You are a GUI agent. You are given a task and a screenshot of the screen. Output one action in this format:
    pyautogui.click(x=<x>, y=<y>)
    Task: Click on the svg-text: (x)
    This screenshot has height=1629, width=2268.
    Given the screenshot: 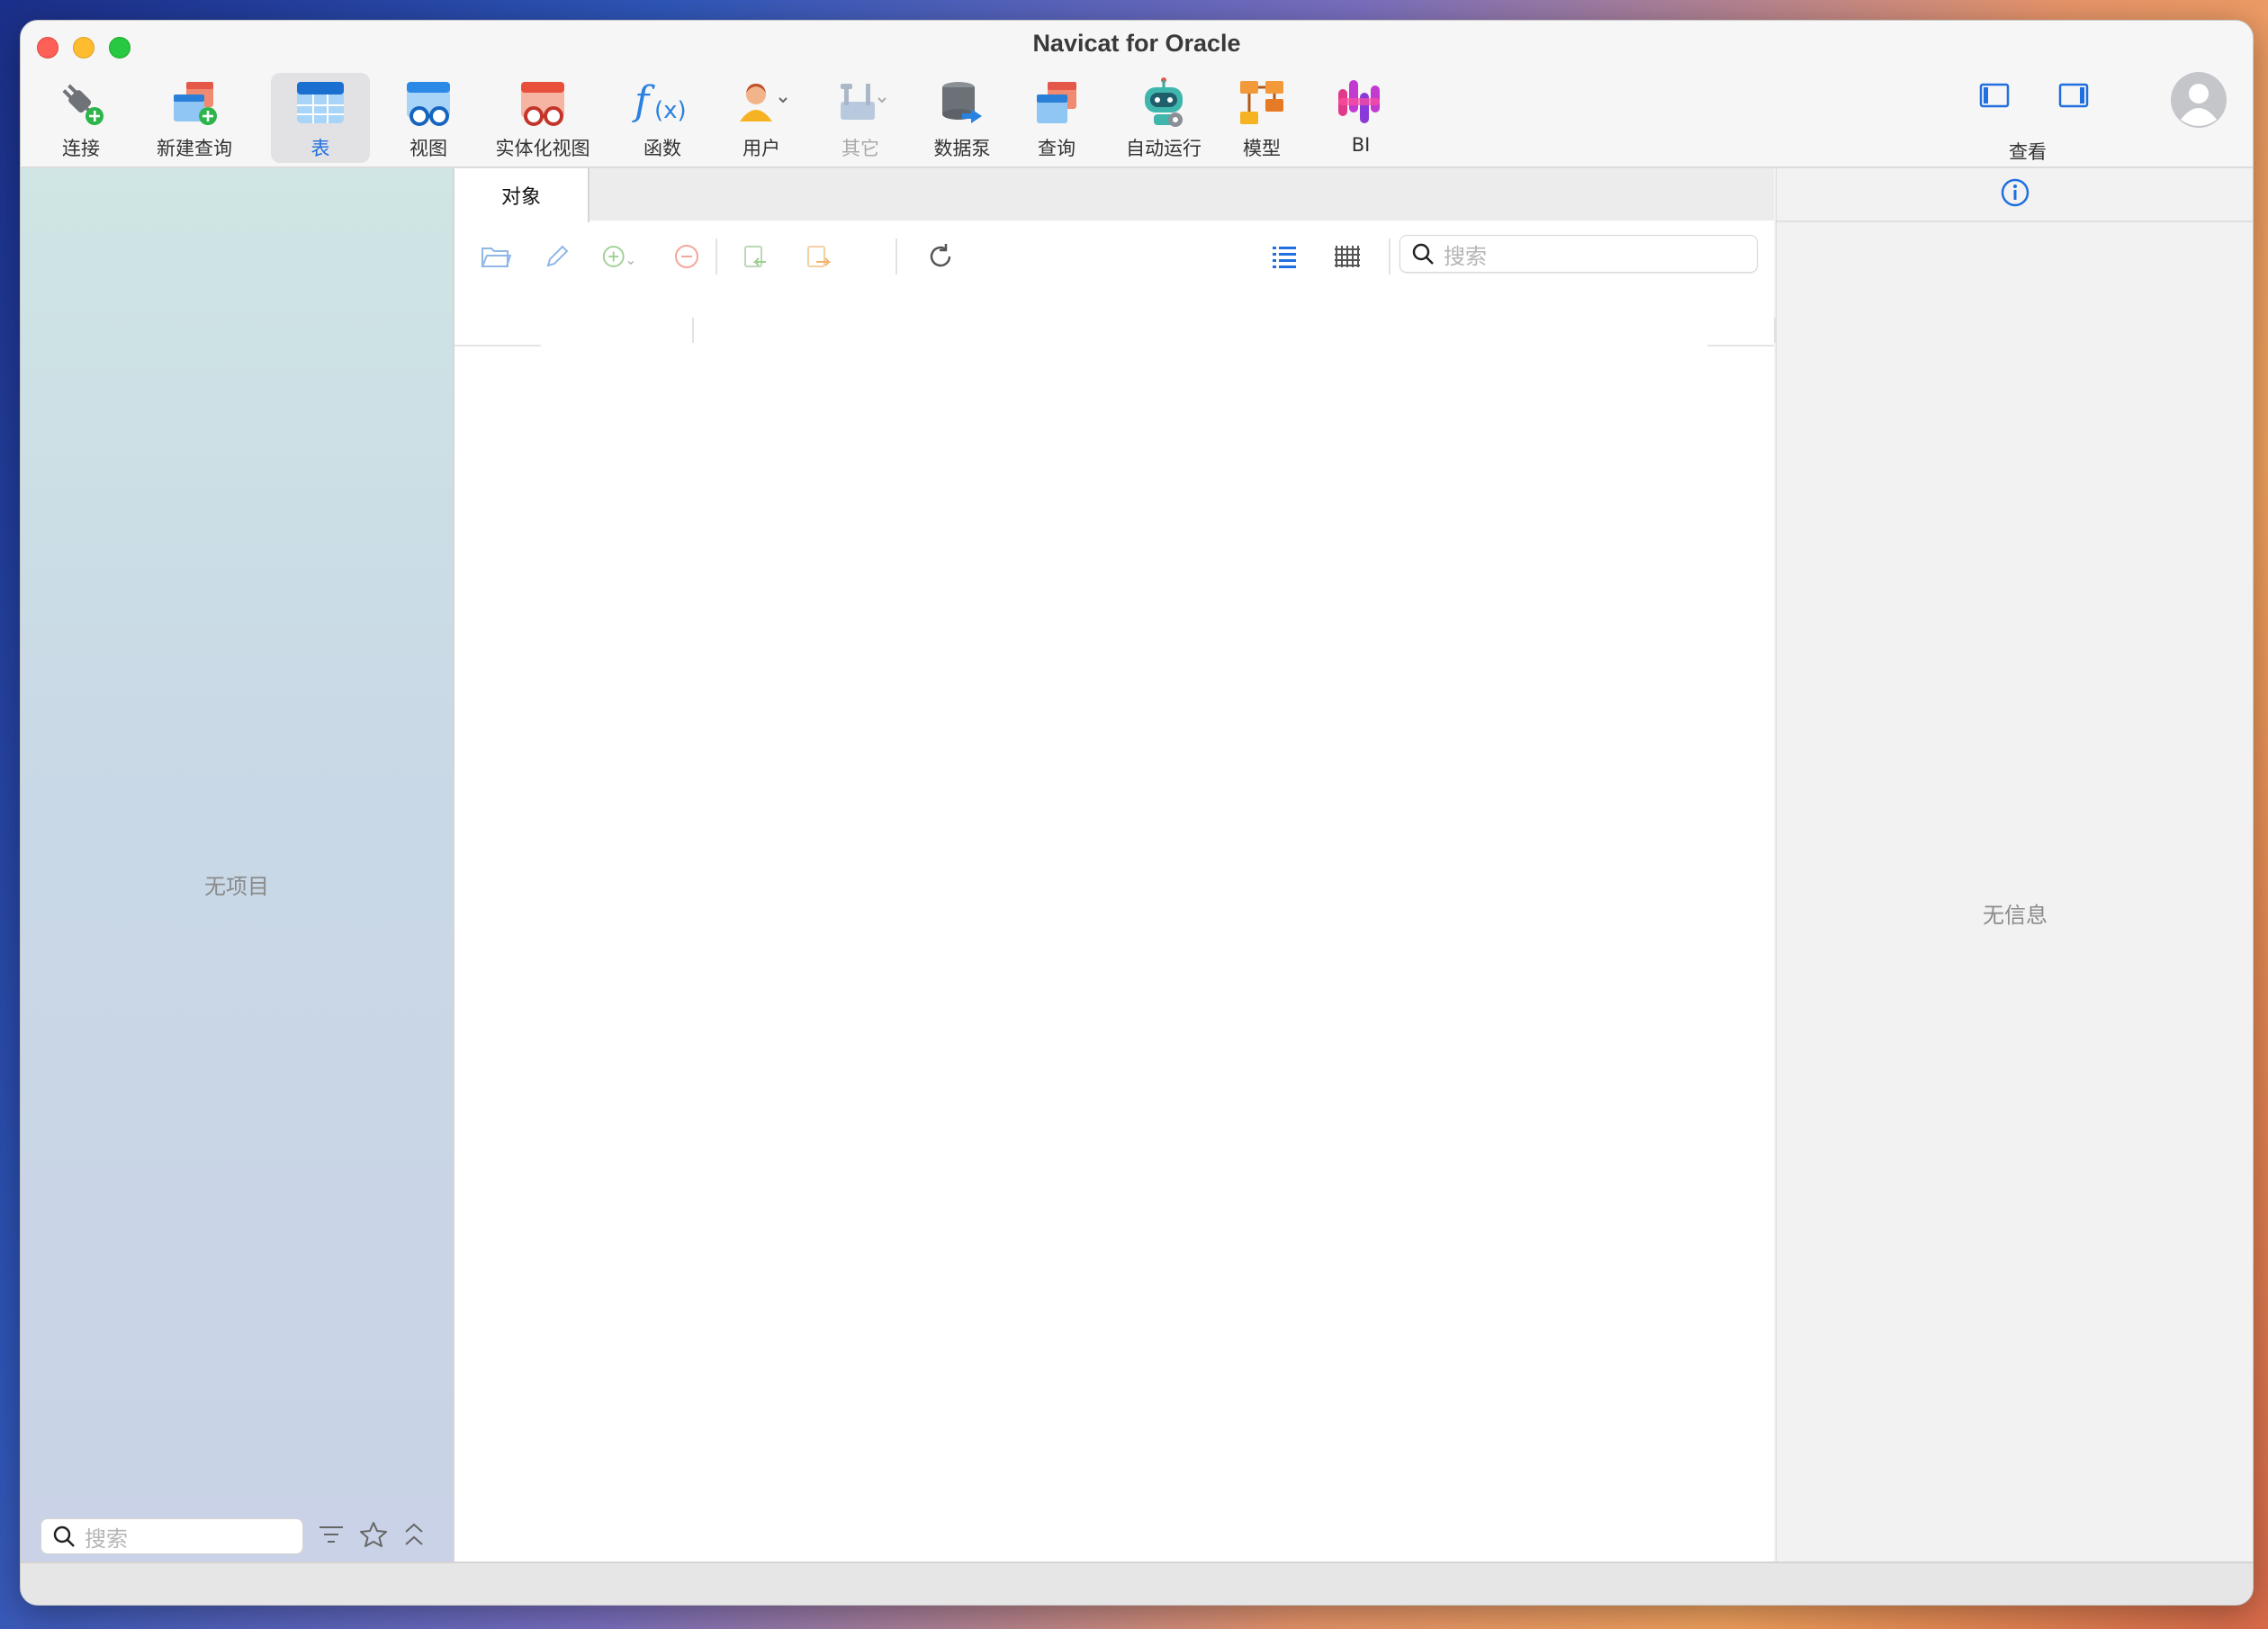 What is the action you would take?
    pyautogui.click(x=670, y=111)
    